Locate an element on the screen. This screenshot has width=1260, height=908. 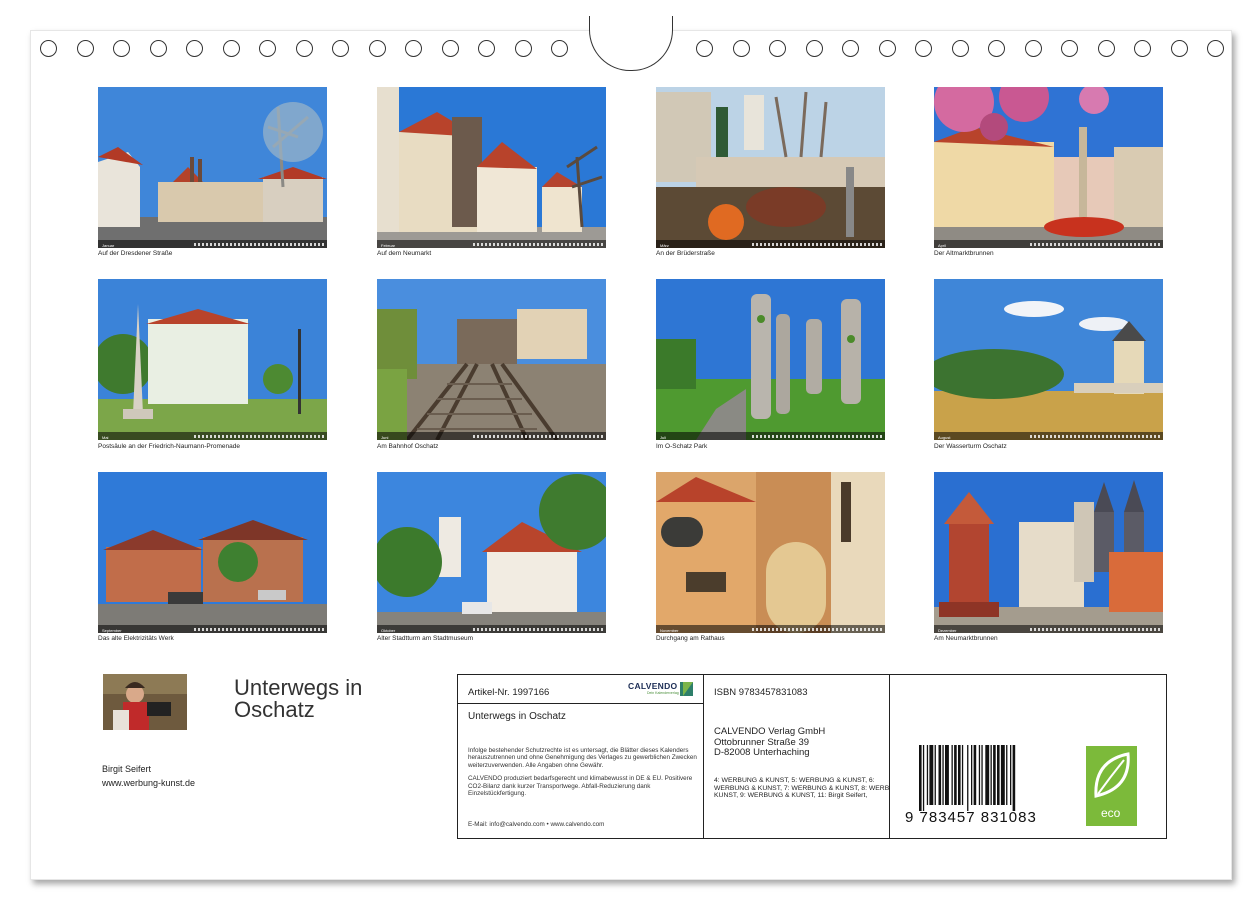
photo-july: Juli is located at coordinates (770, 359).